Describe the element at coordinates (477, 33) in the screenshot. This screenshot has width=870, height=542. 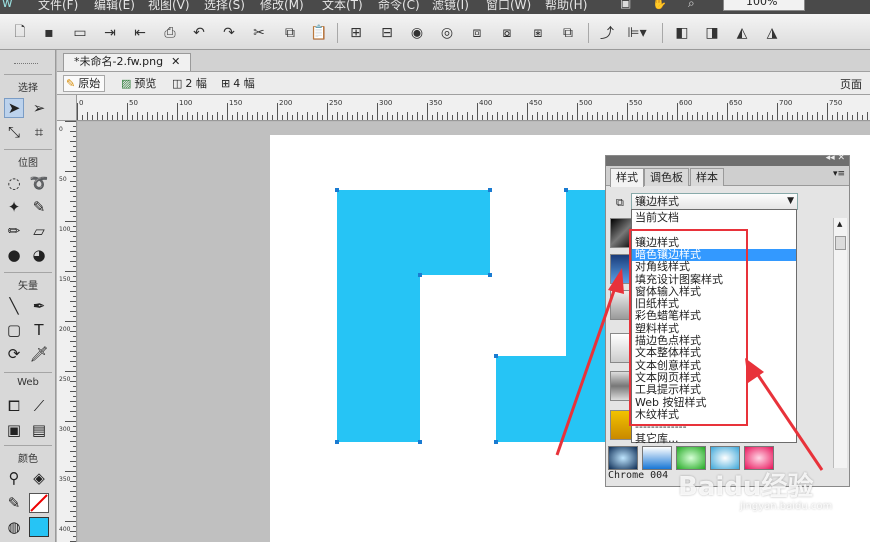
I see `bring-front-icon: ⧈` at that location.